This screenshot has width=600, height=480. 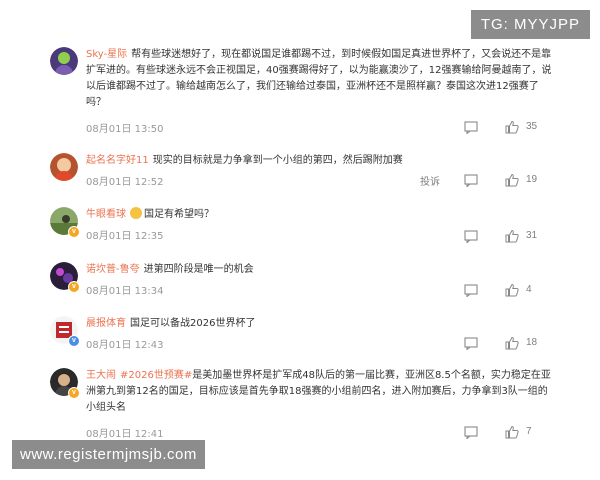 What do you see at coordinates (101, 375) in the screenshot?
I see `comment-username: 王大闹` at bounding box center [101, 375].